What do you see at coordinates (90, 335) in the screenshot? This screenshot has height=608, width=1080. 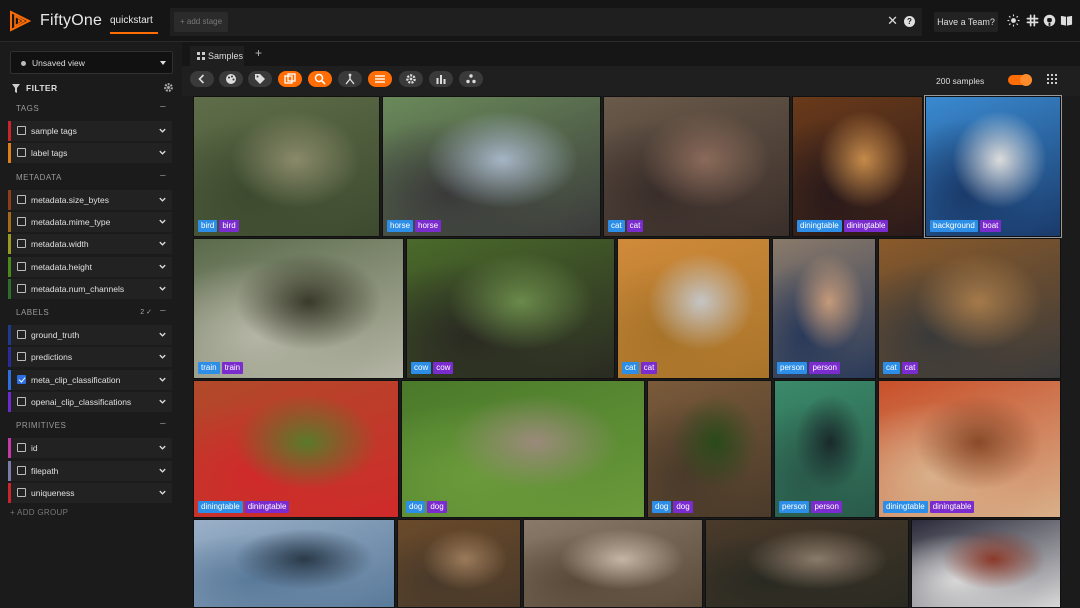 I see `field-row: ground_truth` at bounding box center [90, 335].